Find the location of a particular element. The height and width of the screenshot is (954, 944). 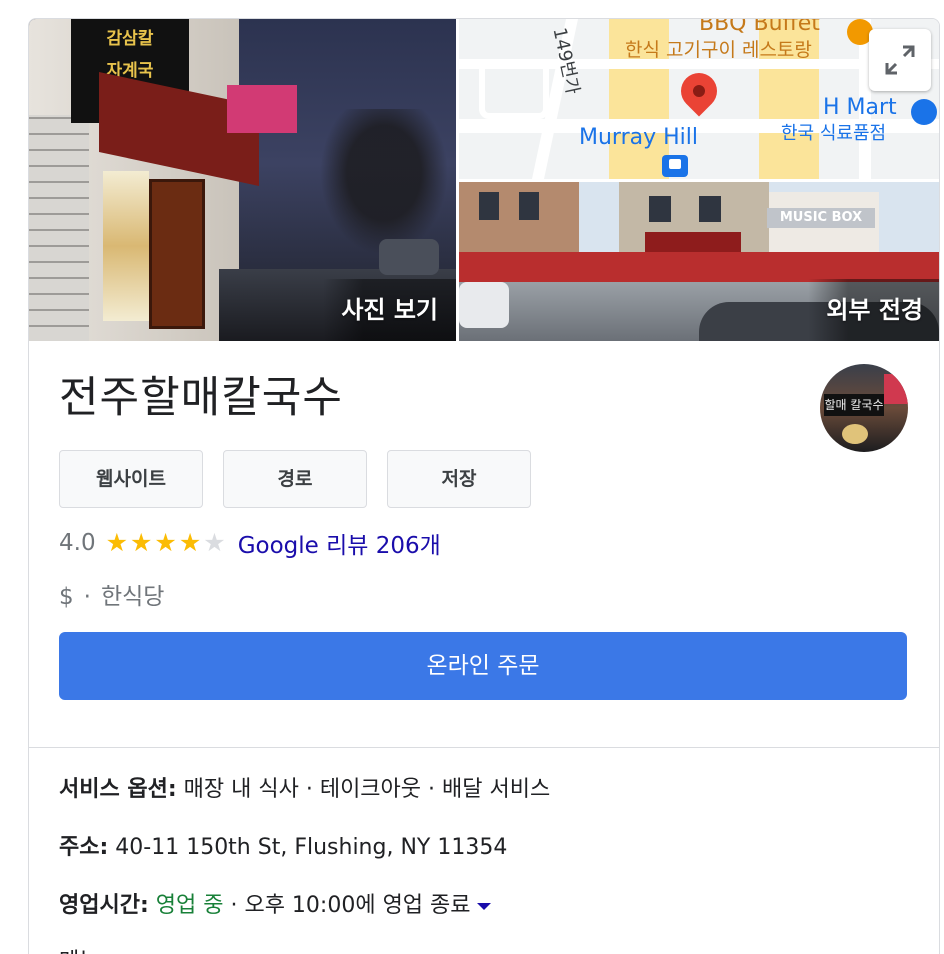

map-label-bbq: BBQ Buffet is located at coordinates (759, 27).